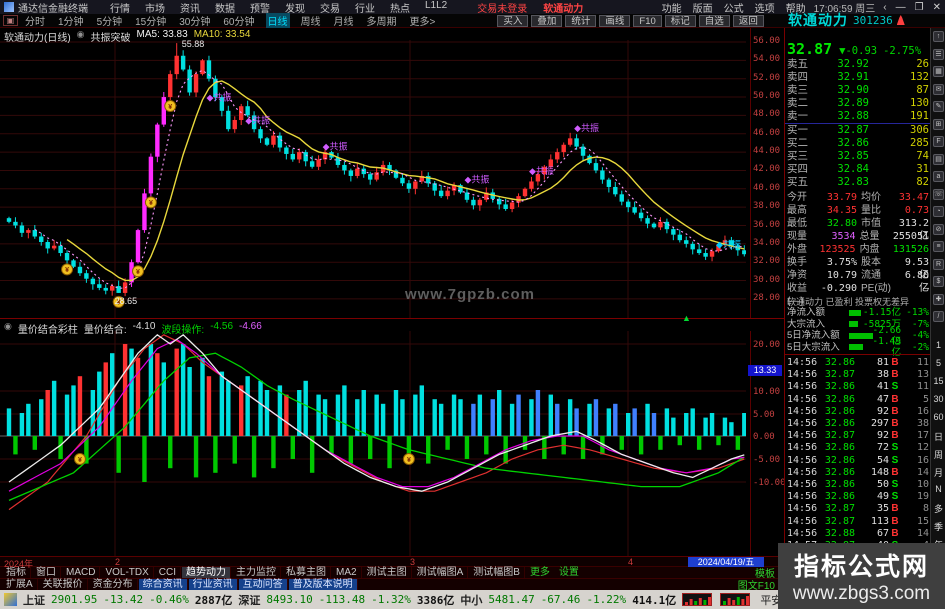 This screenshot has height=609, width=945. Describe the element at coordinates (938, 71) in the screenshot. I see `tool-icon-2: ▦` at that location.